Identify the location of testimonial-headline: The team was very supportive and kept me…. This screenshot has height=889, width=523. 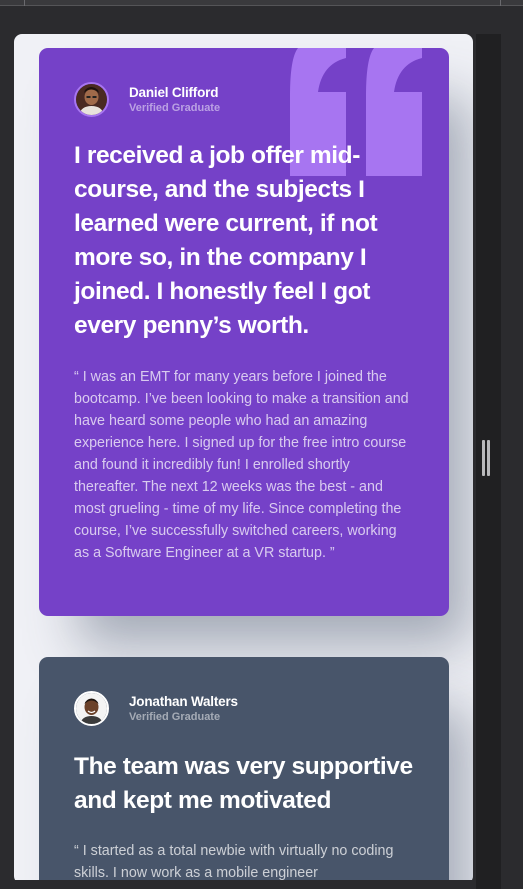
(243, 783).